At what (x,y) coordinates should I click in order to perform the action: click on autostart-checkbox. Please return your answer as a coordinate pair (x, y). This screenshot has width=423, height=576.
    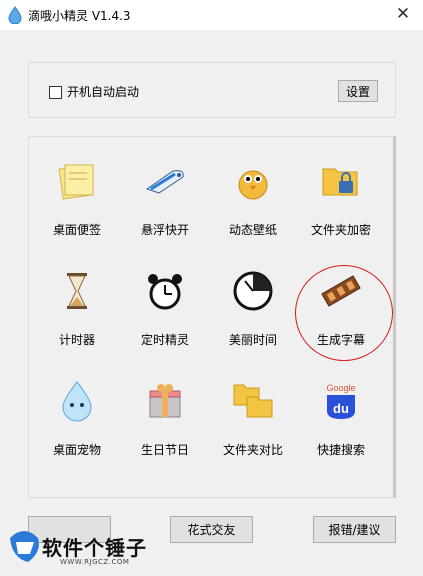
    Looking at the image, I should click on (55, 92).